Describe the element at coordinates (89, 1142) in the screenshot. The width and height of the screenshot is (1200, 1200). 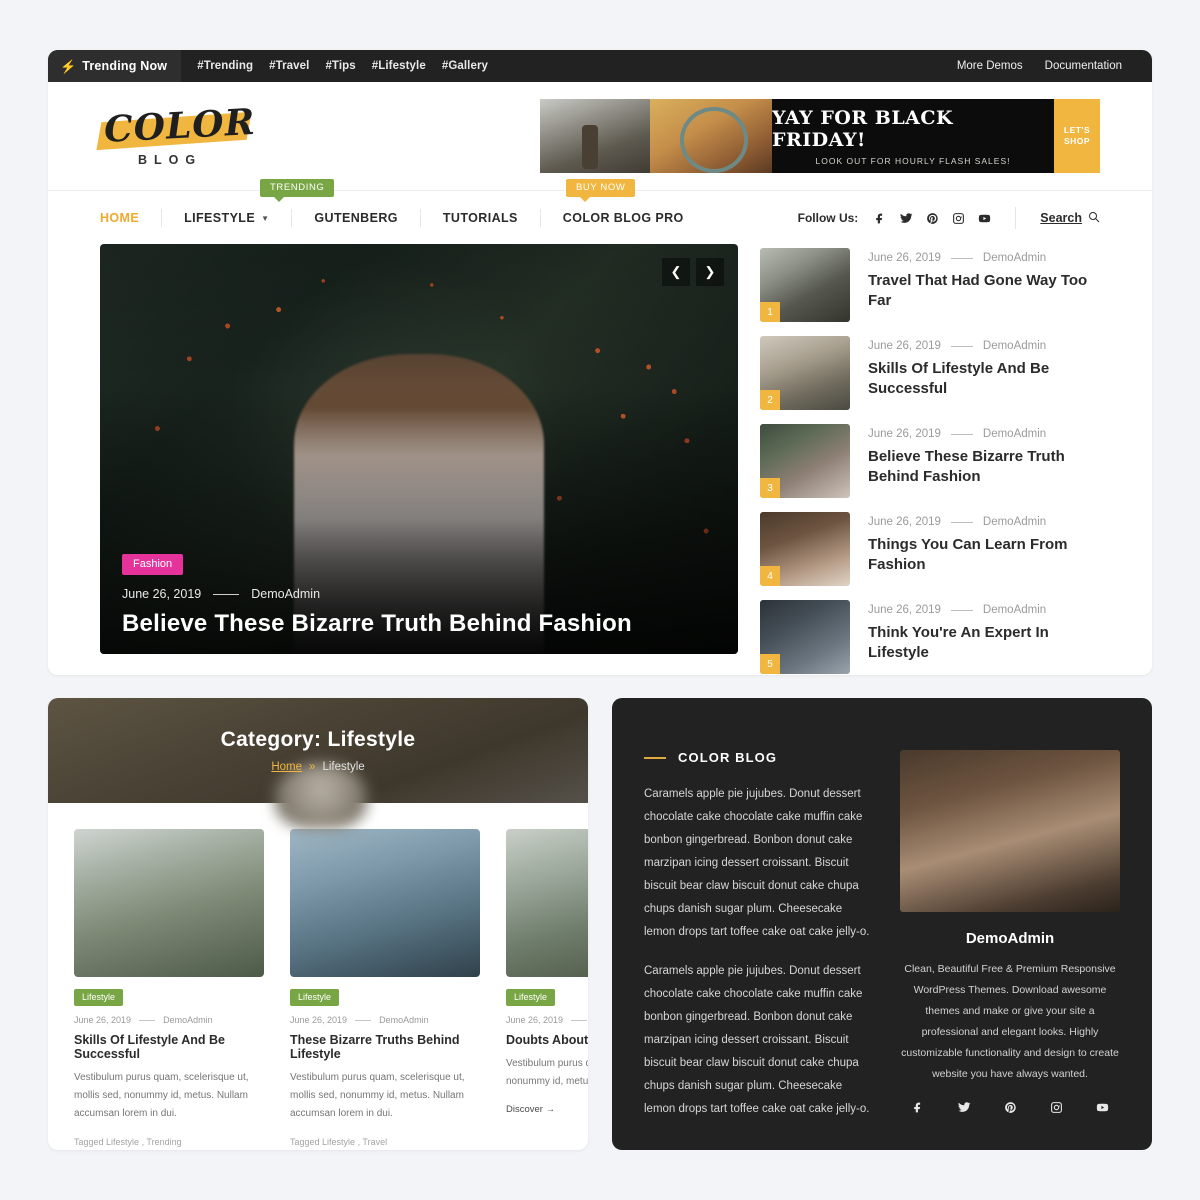
I see `tagged-label: Tagged` at that location.